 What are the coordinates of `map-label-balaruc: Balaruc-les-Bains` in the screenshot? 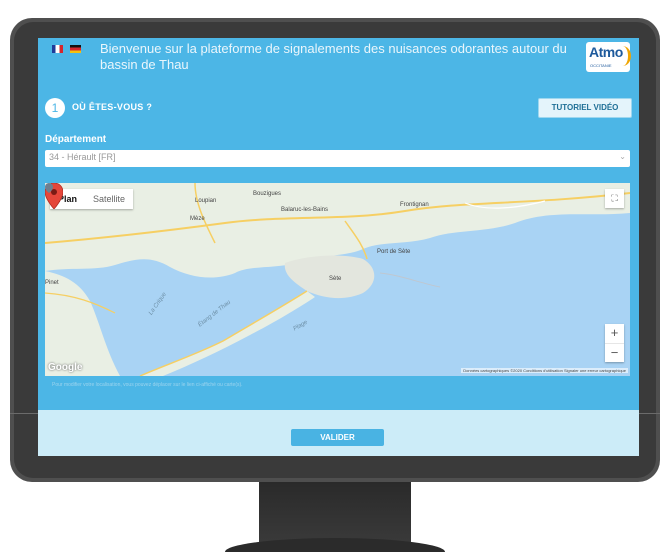 It's located at (305, 210).